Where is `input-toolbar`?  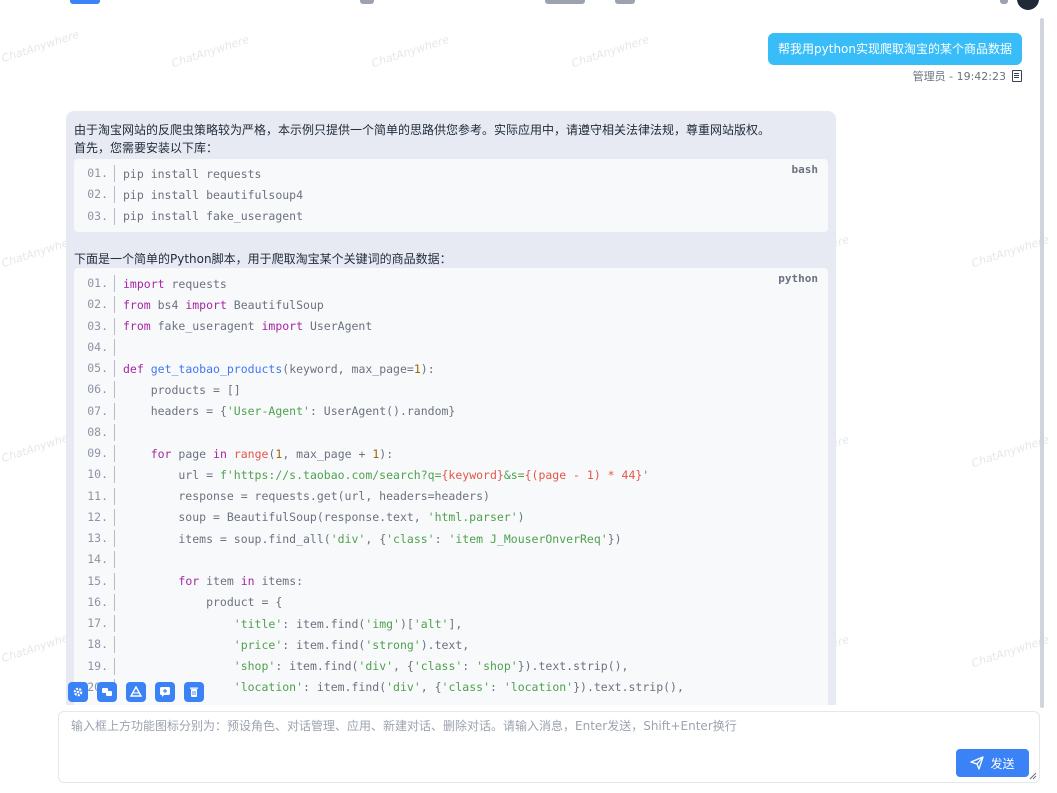
input-toolbar is located at coordinates (136, 692).